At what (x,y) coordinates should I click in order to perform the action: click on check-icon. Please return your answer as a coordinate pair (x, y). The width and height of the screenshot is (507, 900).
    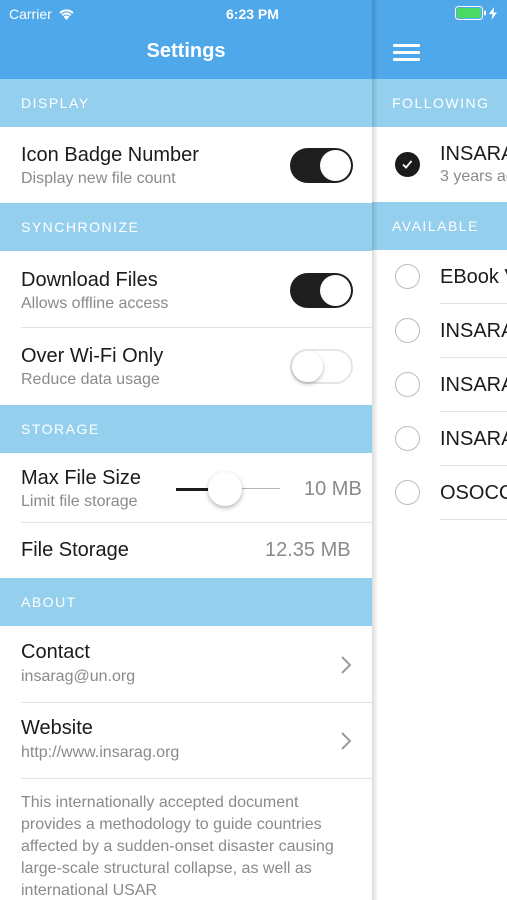
    Looking at the image, I should click on (407, 164).